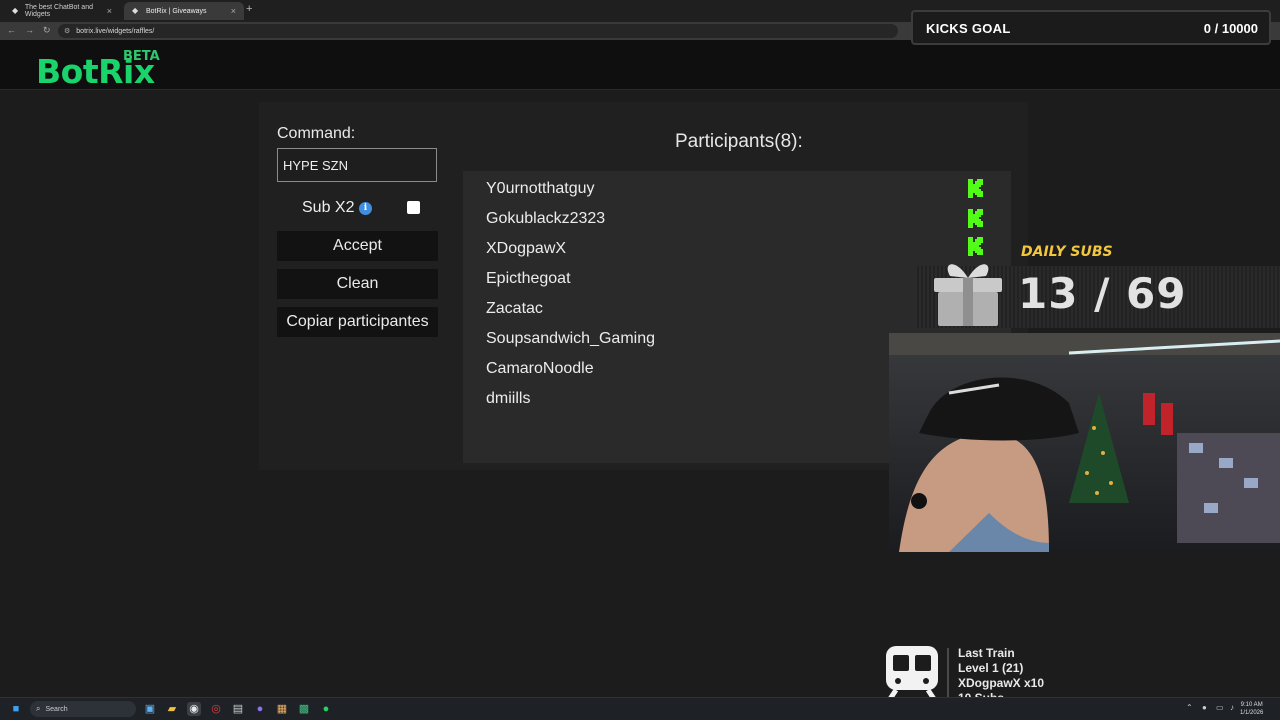 This screenshot has width=1280, height=720. Describe the element at coordinates (570, 338) in the screenshot. I see `participant-name: Soupsandwich_Gaming` at that location.